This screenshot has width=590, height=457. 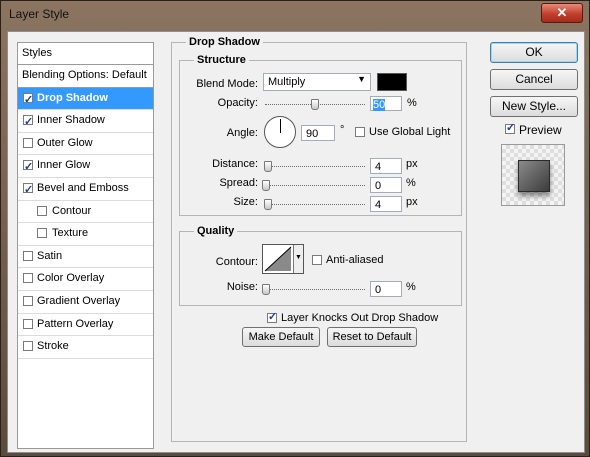 What do you see at coordinates (242, 133) in the screenshot?
I see `angle-label: Angle:` at bounding box center [242, 133].